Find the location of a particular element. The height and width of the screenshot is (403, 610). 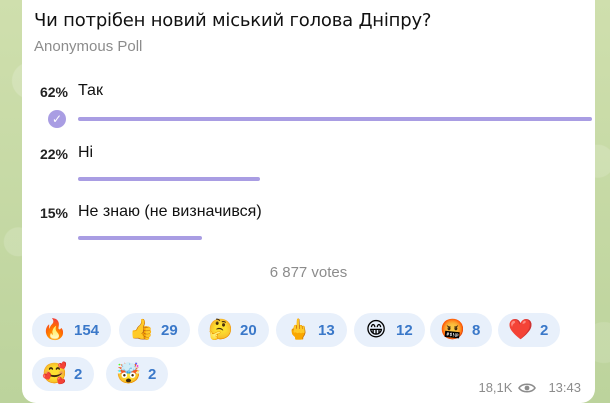

reaction-count: 154 is located at coordinates (87, 330).